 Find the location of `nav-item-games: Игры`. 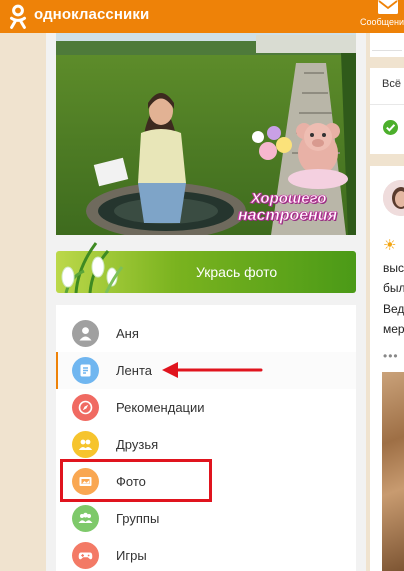

nav-item-games: Игры is located at coordinates (206, 554).